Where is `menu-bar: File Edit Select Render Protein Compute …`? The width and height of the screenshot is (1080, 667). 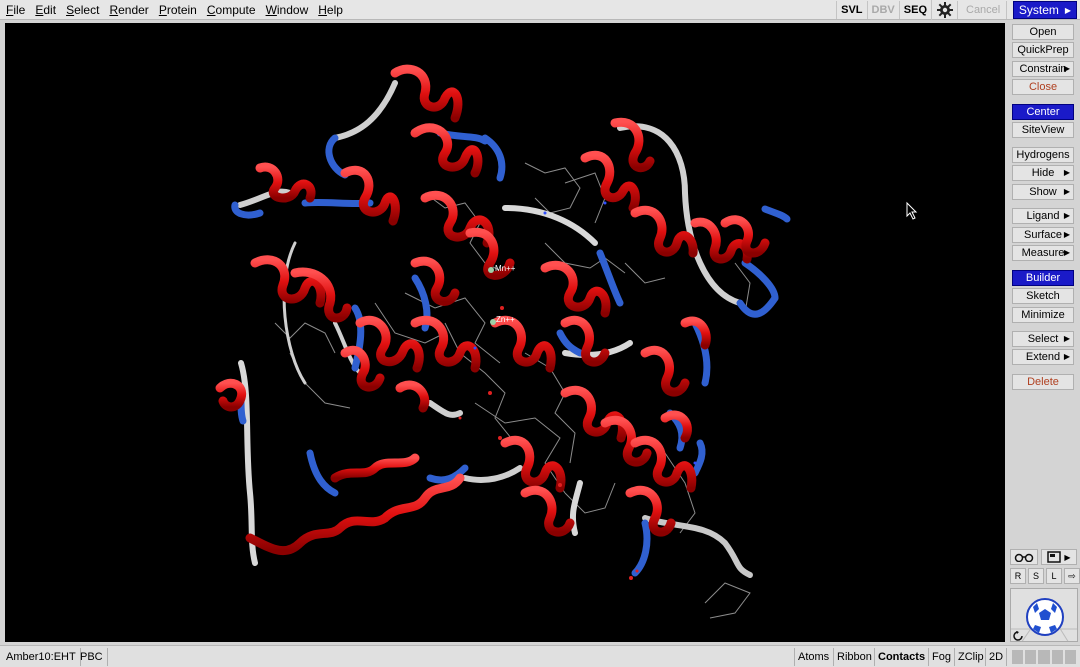
menu-bar: File Edit Select Render Protein Compute … is located at coordinates (540, 10).